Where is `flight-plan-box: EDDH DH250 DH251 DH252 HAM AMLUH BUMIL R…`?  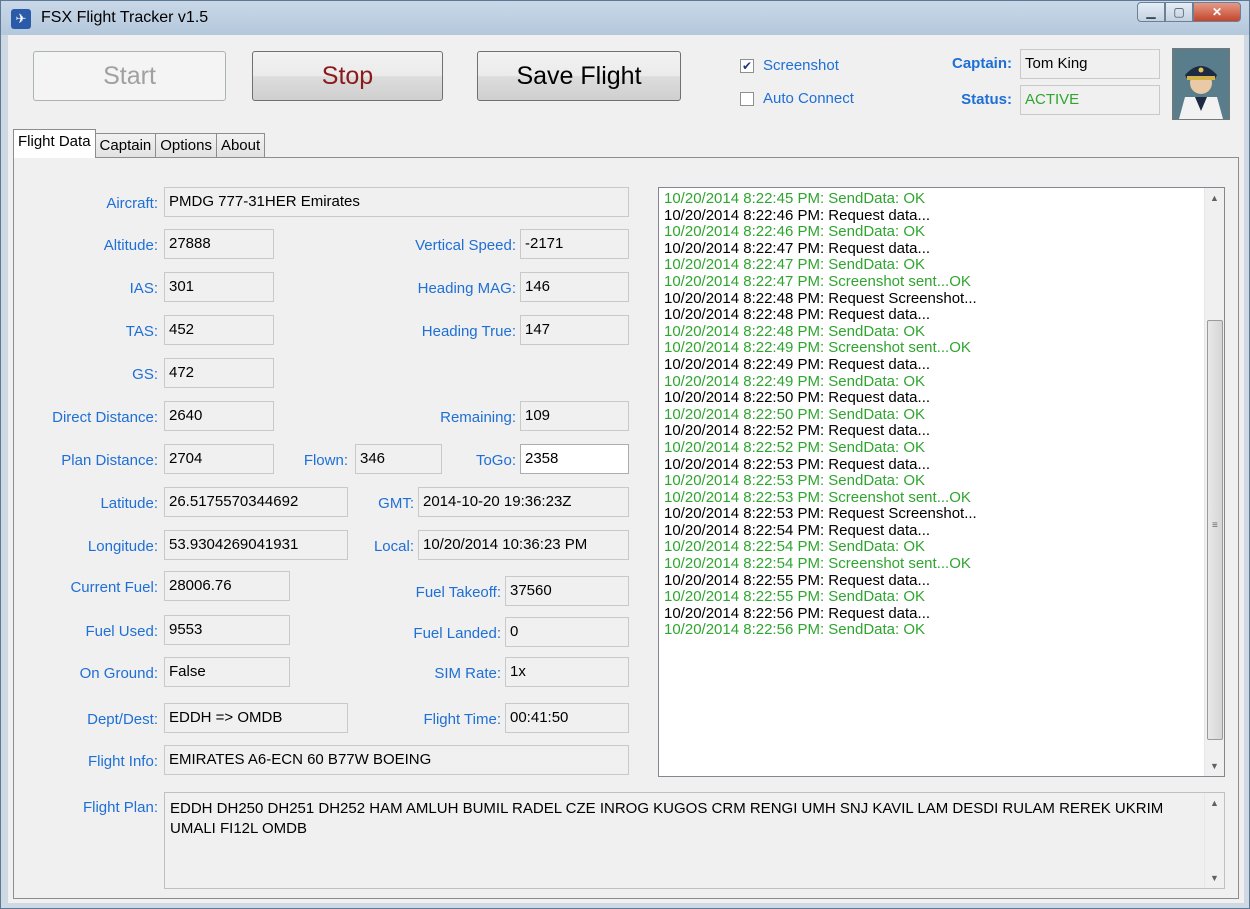
flight-plan-box: EDDH DH250 DH251 DH252 HAM AMLUH BUMIL R… is located at coordinates (694, 840).